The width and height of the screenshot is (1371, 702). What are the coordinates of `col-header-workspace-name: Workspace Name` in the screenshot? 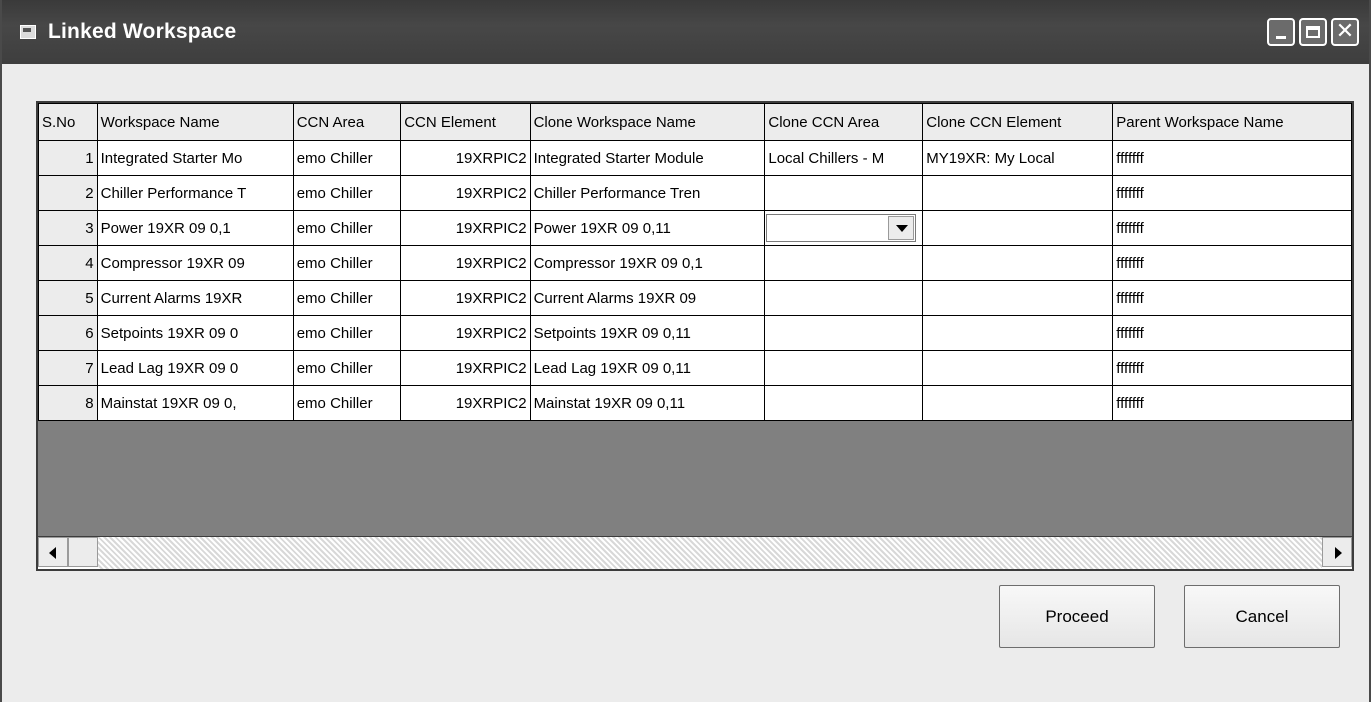 It's located at (195, 122).